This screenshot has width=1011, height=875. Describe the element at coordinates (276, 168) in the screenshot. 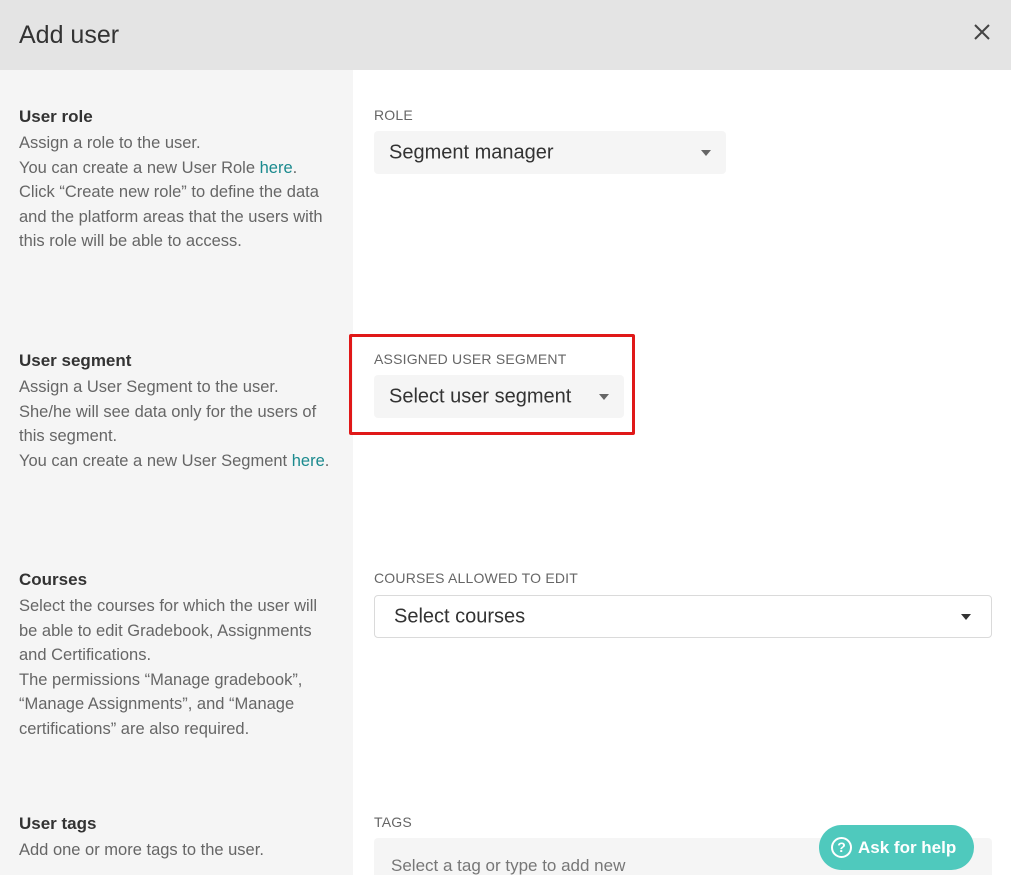

I see `create-role-link: here` at that location.